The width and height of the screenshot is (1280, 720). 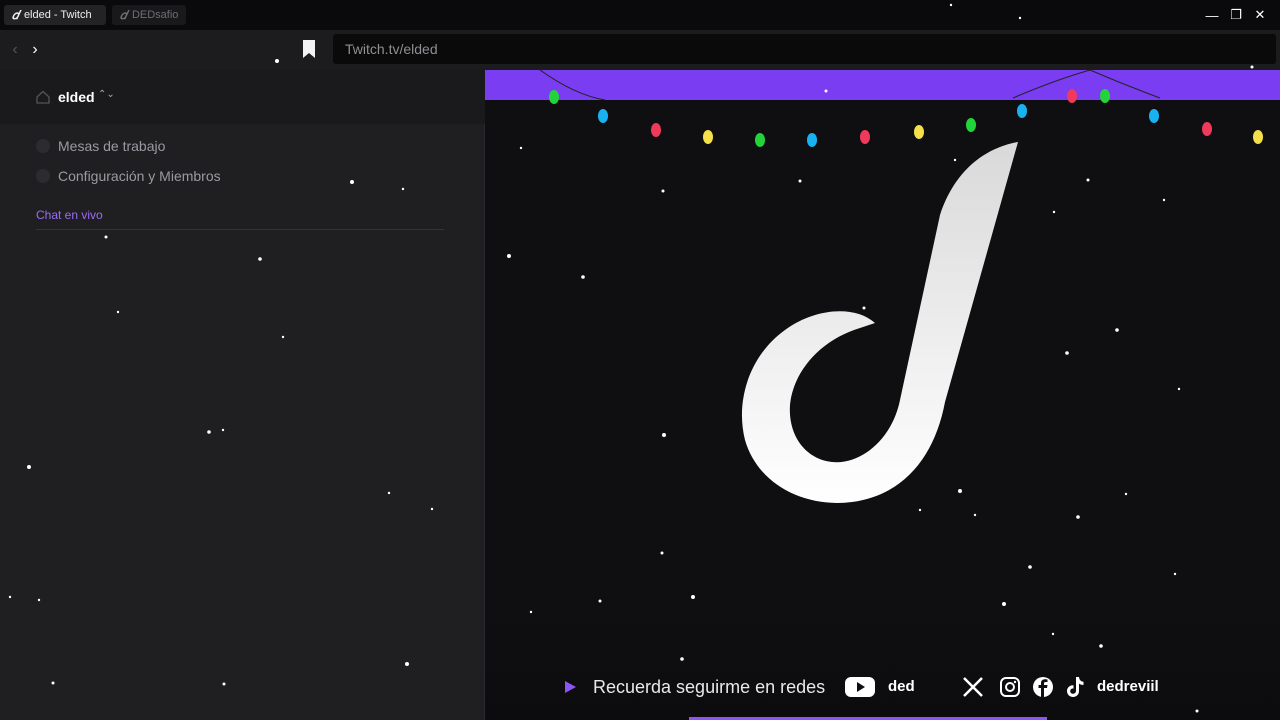 What do you see at coordinates (1043, 687) in the screenshot?
I see `facebook-icon` at bounding box center [1043, 687].